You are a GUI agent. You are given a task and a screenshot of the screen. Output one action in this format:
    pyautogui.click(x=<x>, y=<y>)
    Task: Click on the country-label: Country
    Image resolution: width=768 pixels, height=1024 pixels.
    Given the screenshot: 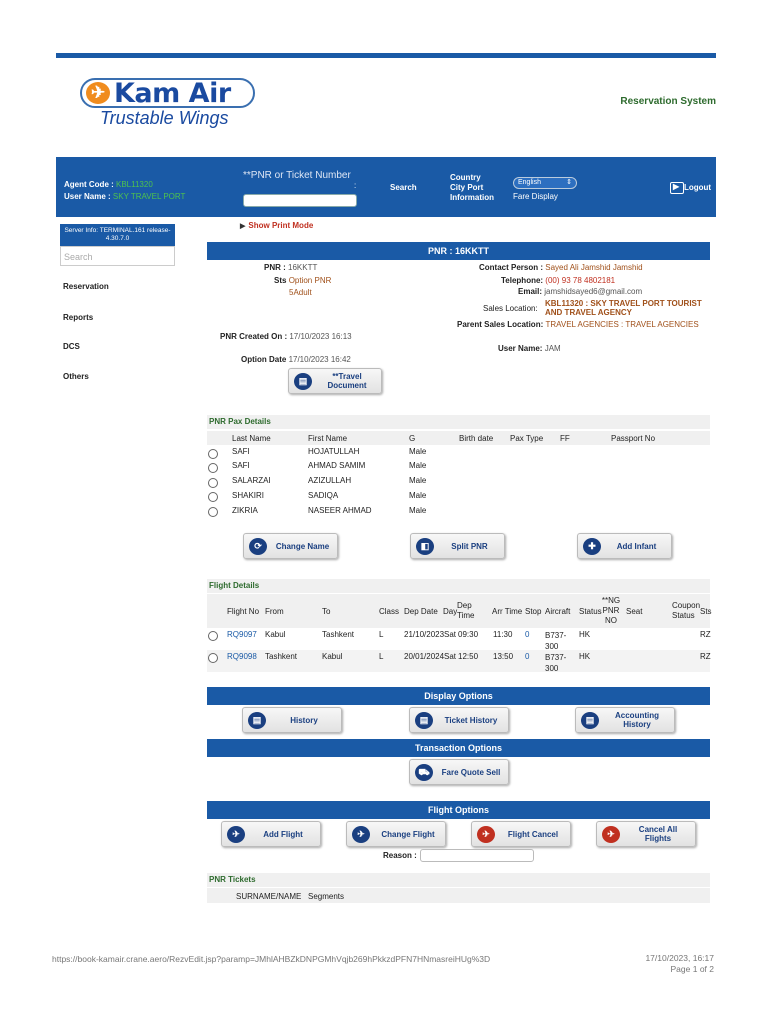 What is the action you would take?
    pyautogui.click(x=472, y=178)
    